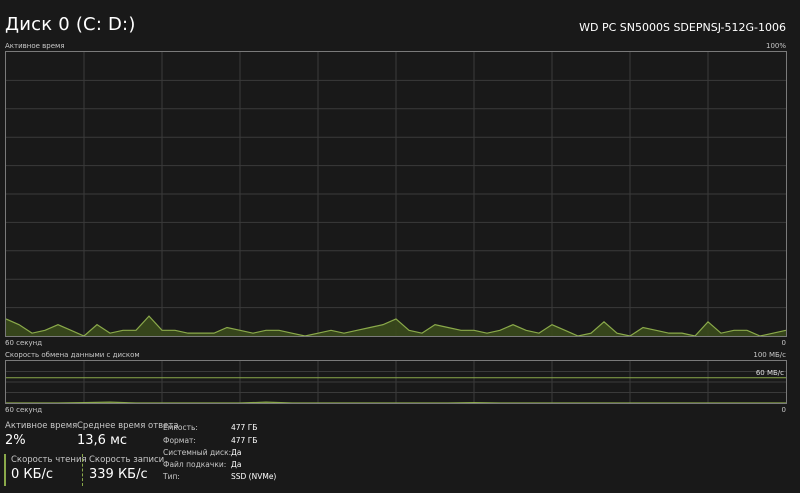  What do you see at coordinates (24, 410) in the screenshot?
I see `transfer-duration-label: 60 секунд` at bounding box center [24, 410].